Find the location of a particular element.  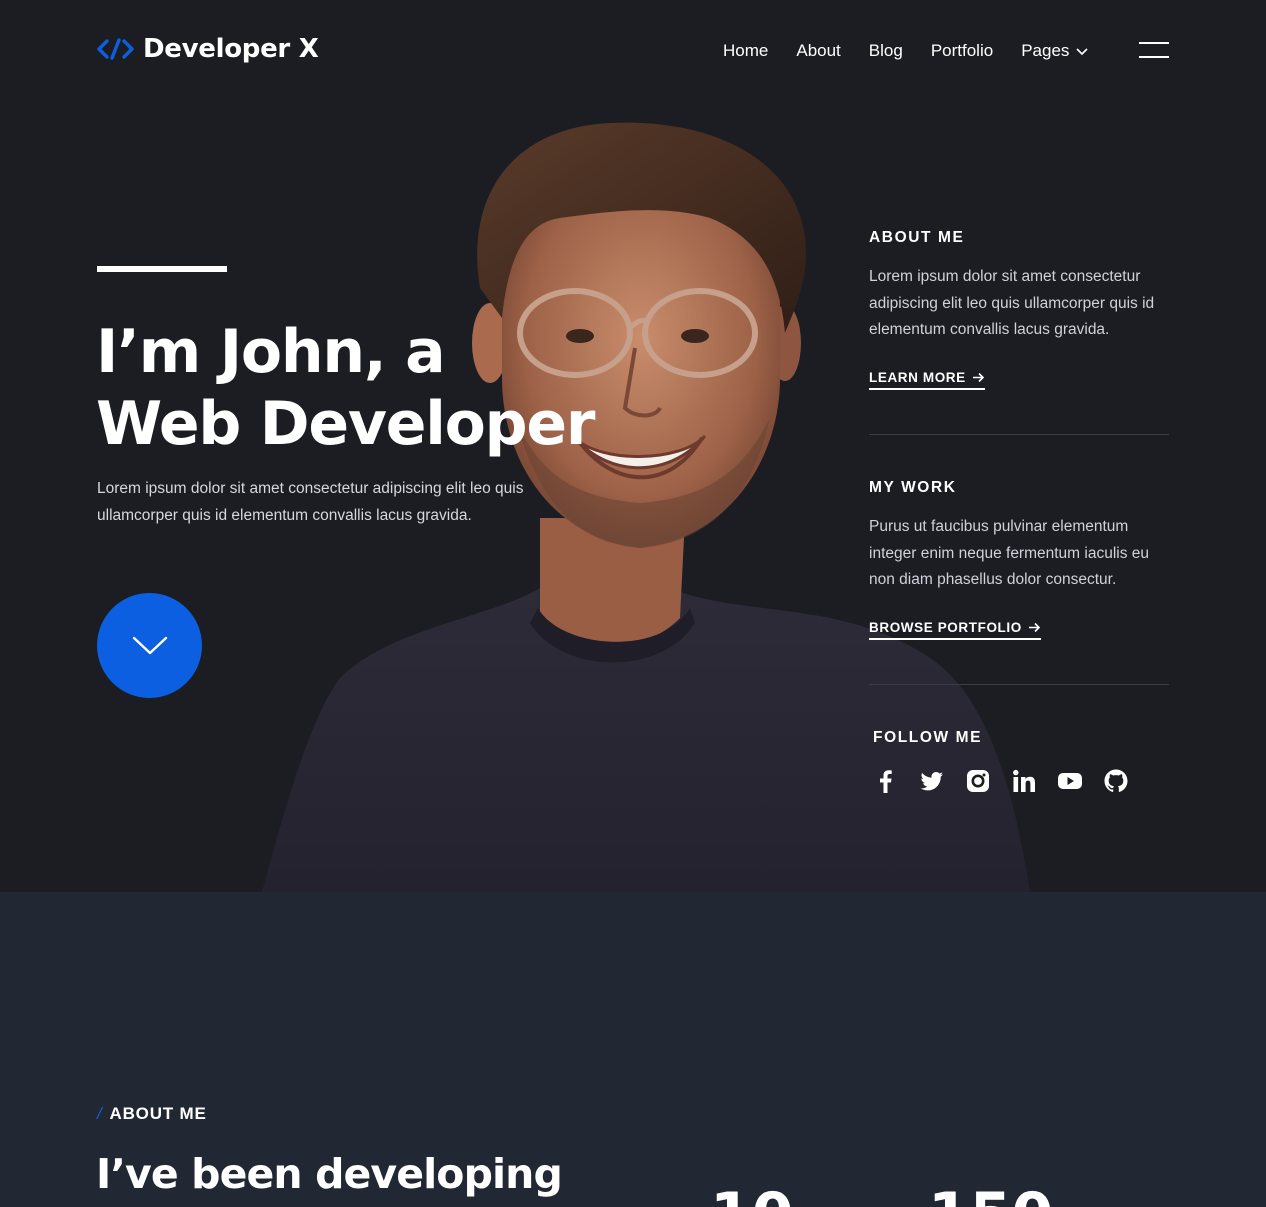

nav-pages-dropdown: Pages is located at coordinates (1055, 51).